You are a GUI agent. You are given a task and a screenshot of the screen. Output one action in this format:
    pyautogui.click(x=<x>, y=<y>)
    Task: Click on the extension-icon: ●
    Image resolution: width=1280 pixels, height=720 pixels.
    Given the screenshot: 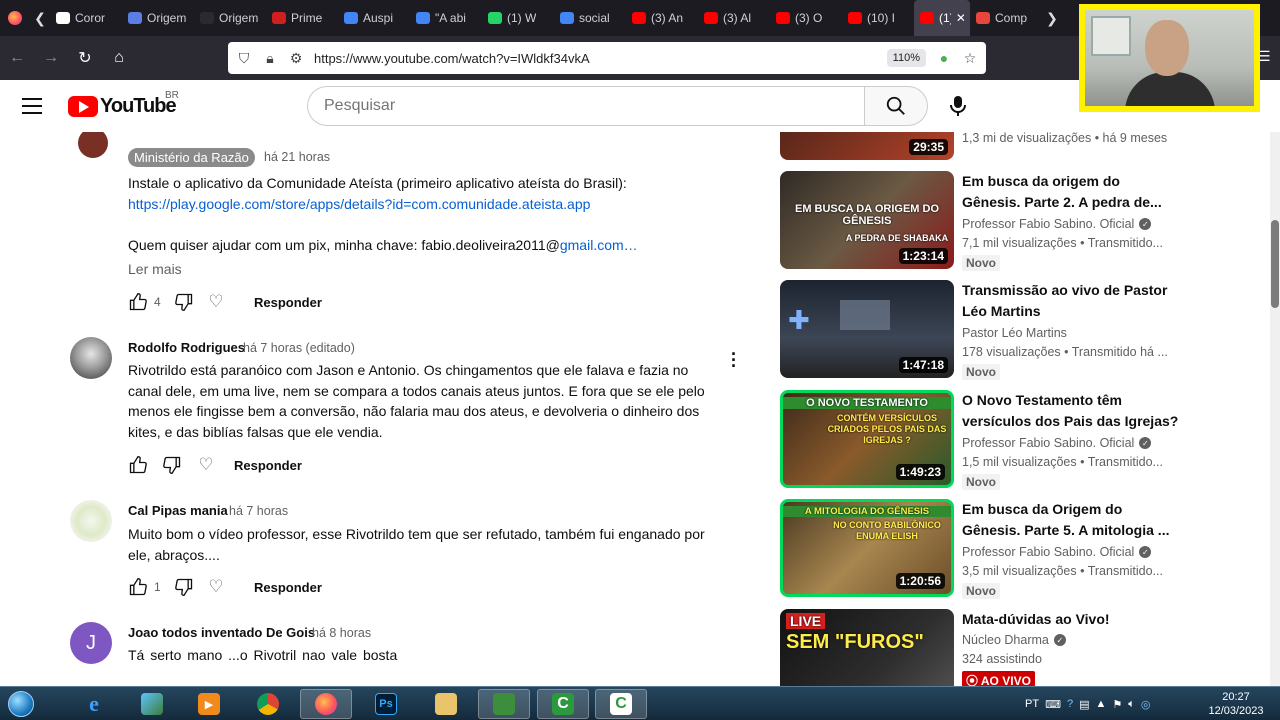 What is the action you would take?
    pyautogui.click(x=944, y=58)
    